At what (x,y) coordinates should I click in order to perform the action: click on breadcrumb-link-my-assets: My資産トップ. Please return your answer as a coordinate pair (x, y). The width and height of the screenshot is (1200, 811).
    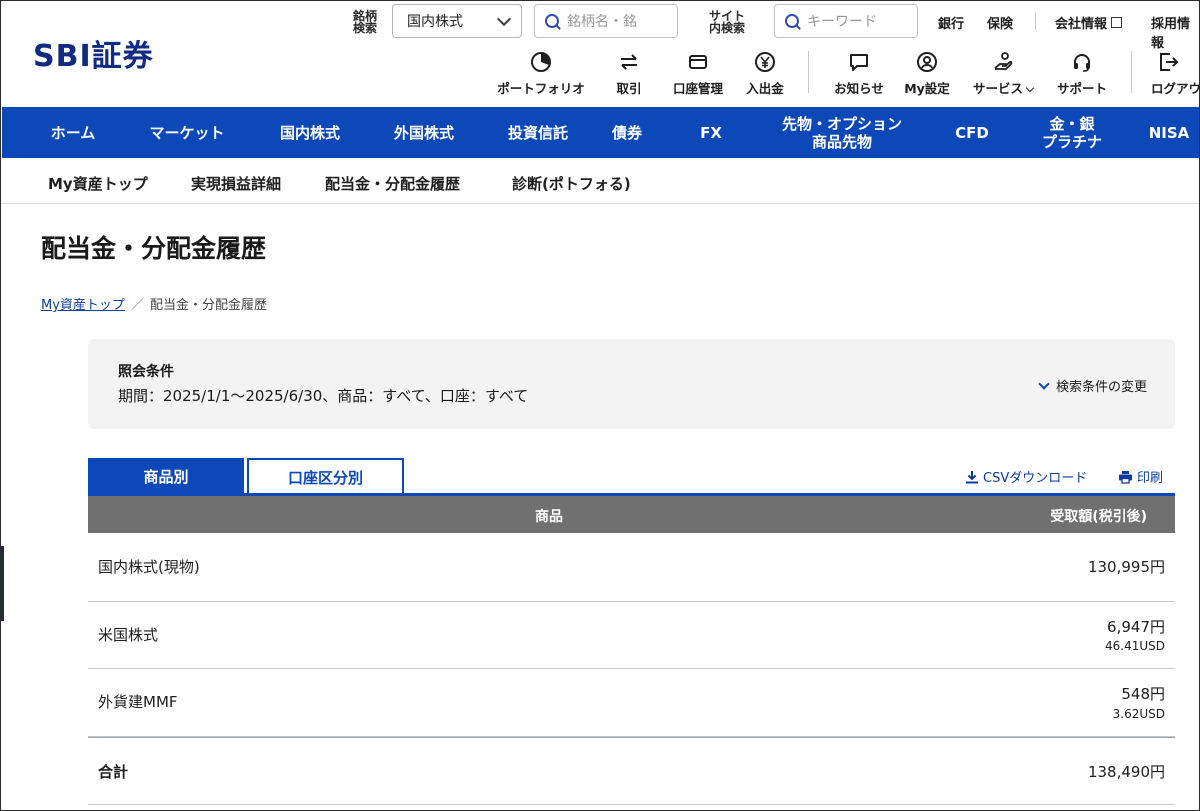
    Looking at the image, I should click on (83, 305).